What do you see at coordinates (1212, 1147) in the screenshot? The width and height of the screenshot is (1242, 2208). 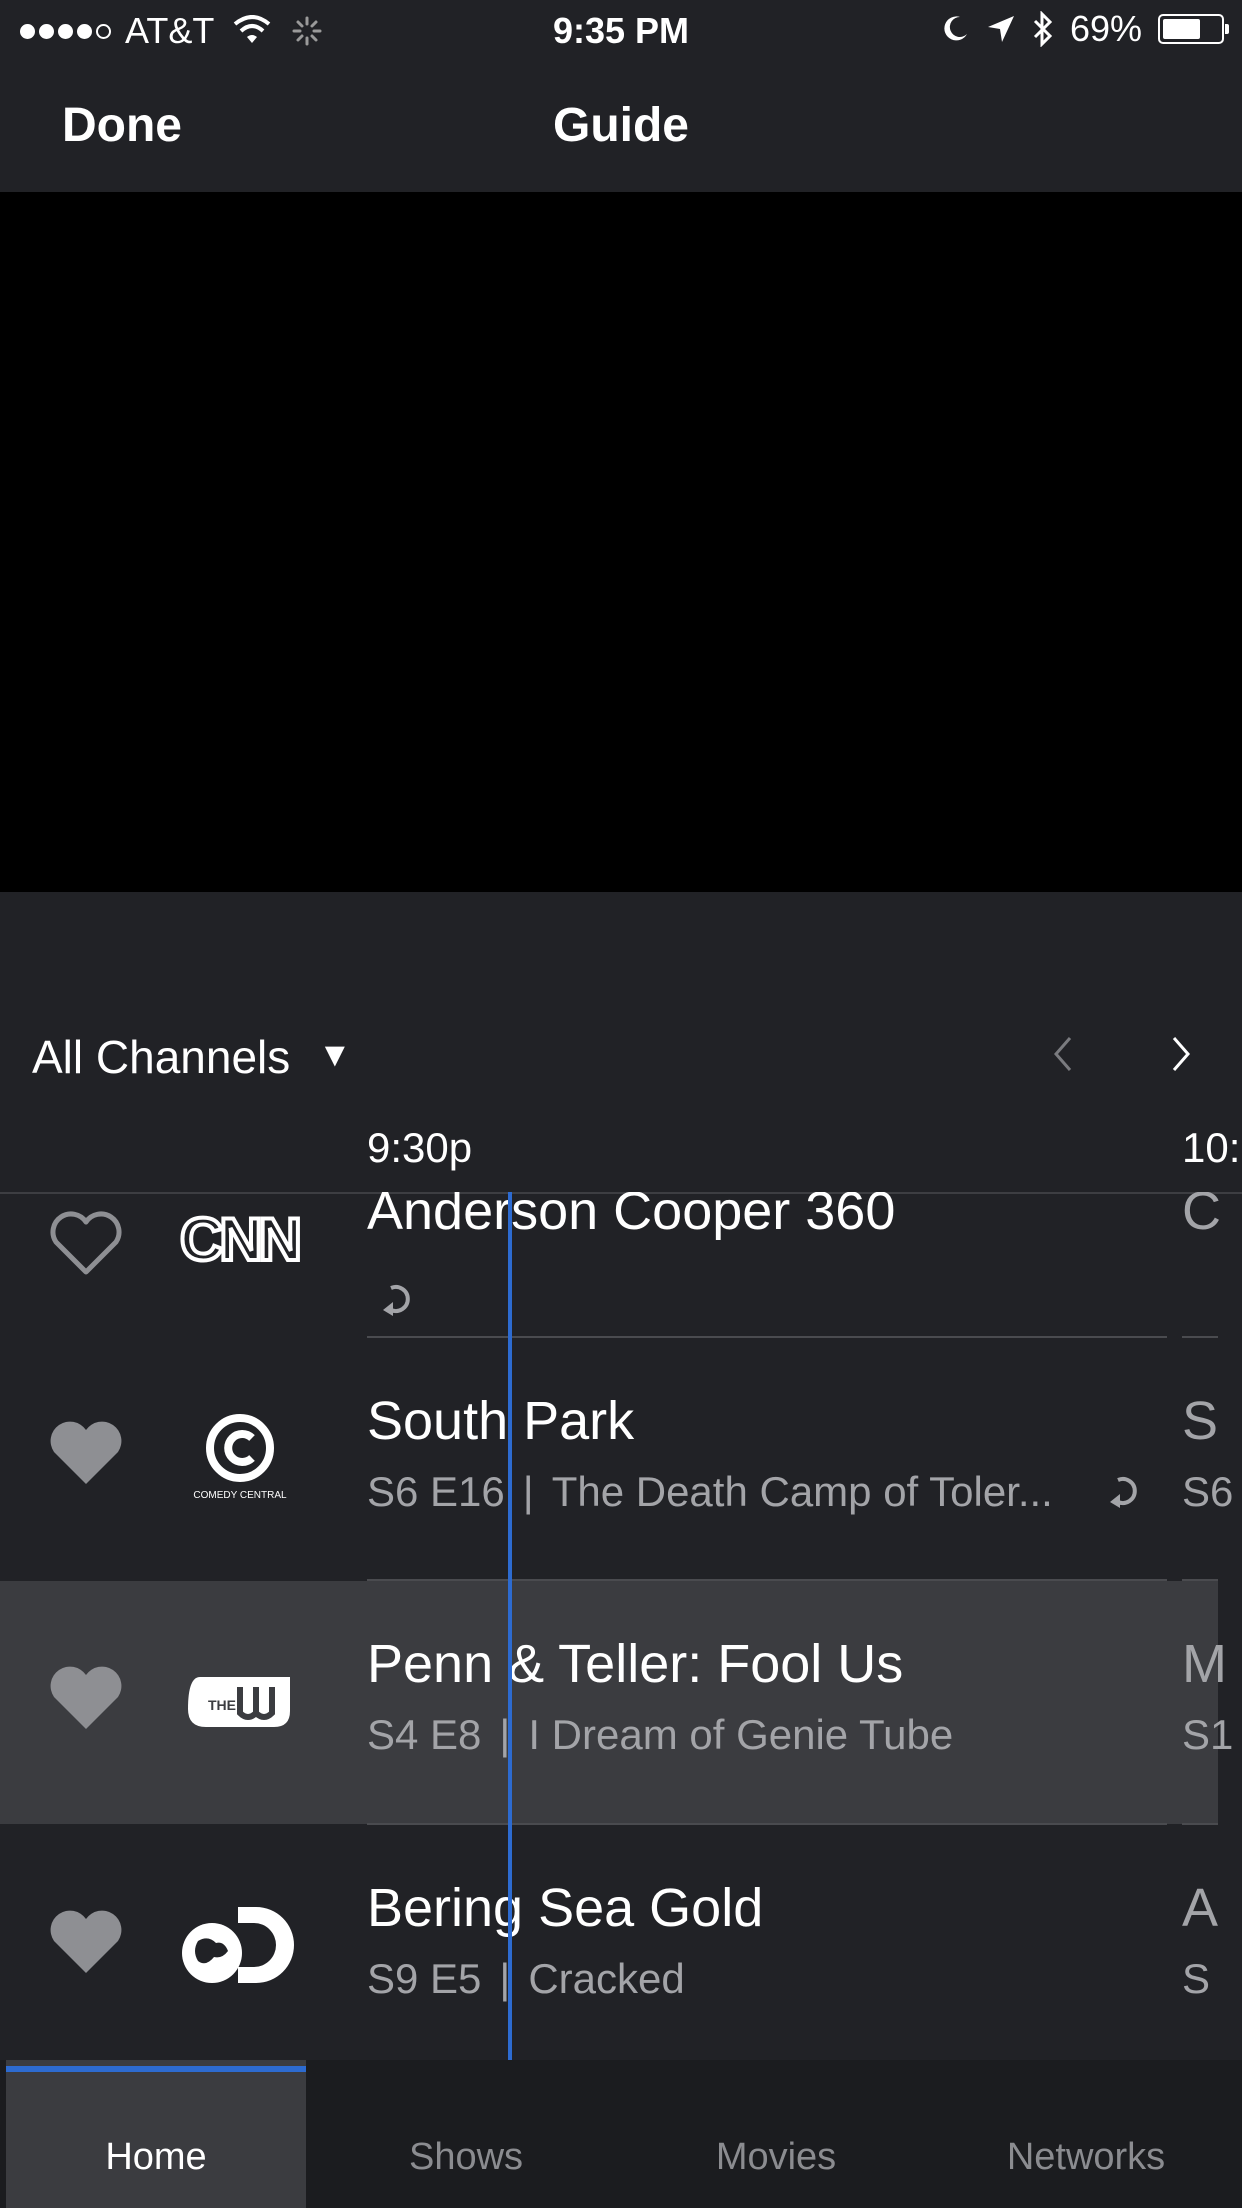 I see `time-slot: 10:00p` at bounding box center [1212, 1147].